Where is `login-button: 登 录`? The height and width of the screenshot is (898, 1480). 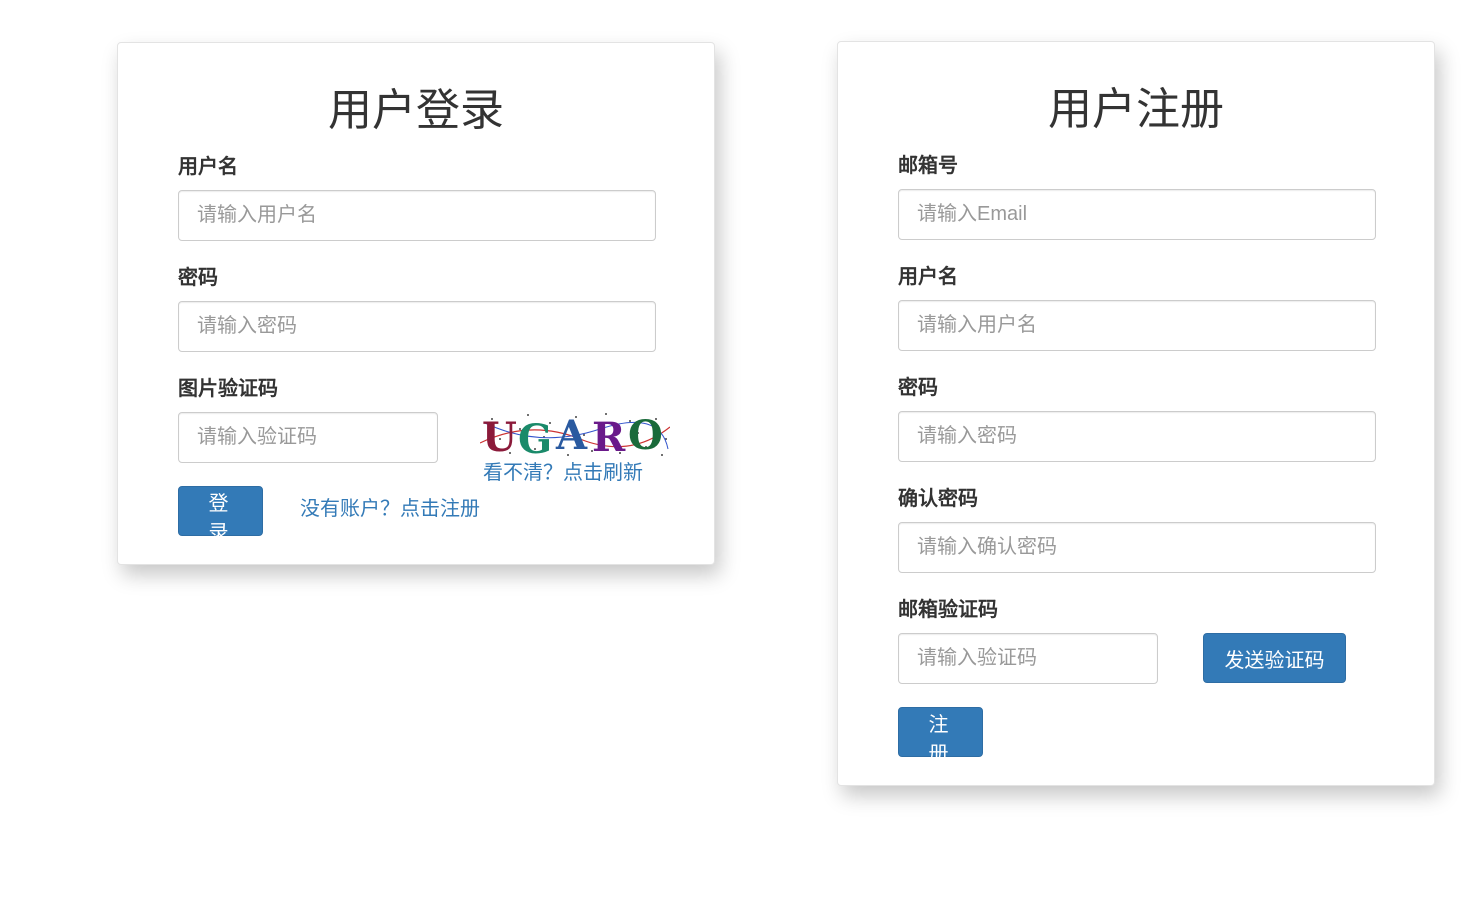
login-button: 登 录 is located at coordinates (220, 515).